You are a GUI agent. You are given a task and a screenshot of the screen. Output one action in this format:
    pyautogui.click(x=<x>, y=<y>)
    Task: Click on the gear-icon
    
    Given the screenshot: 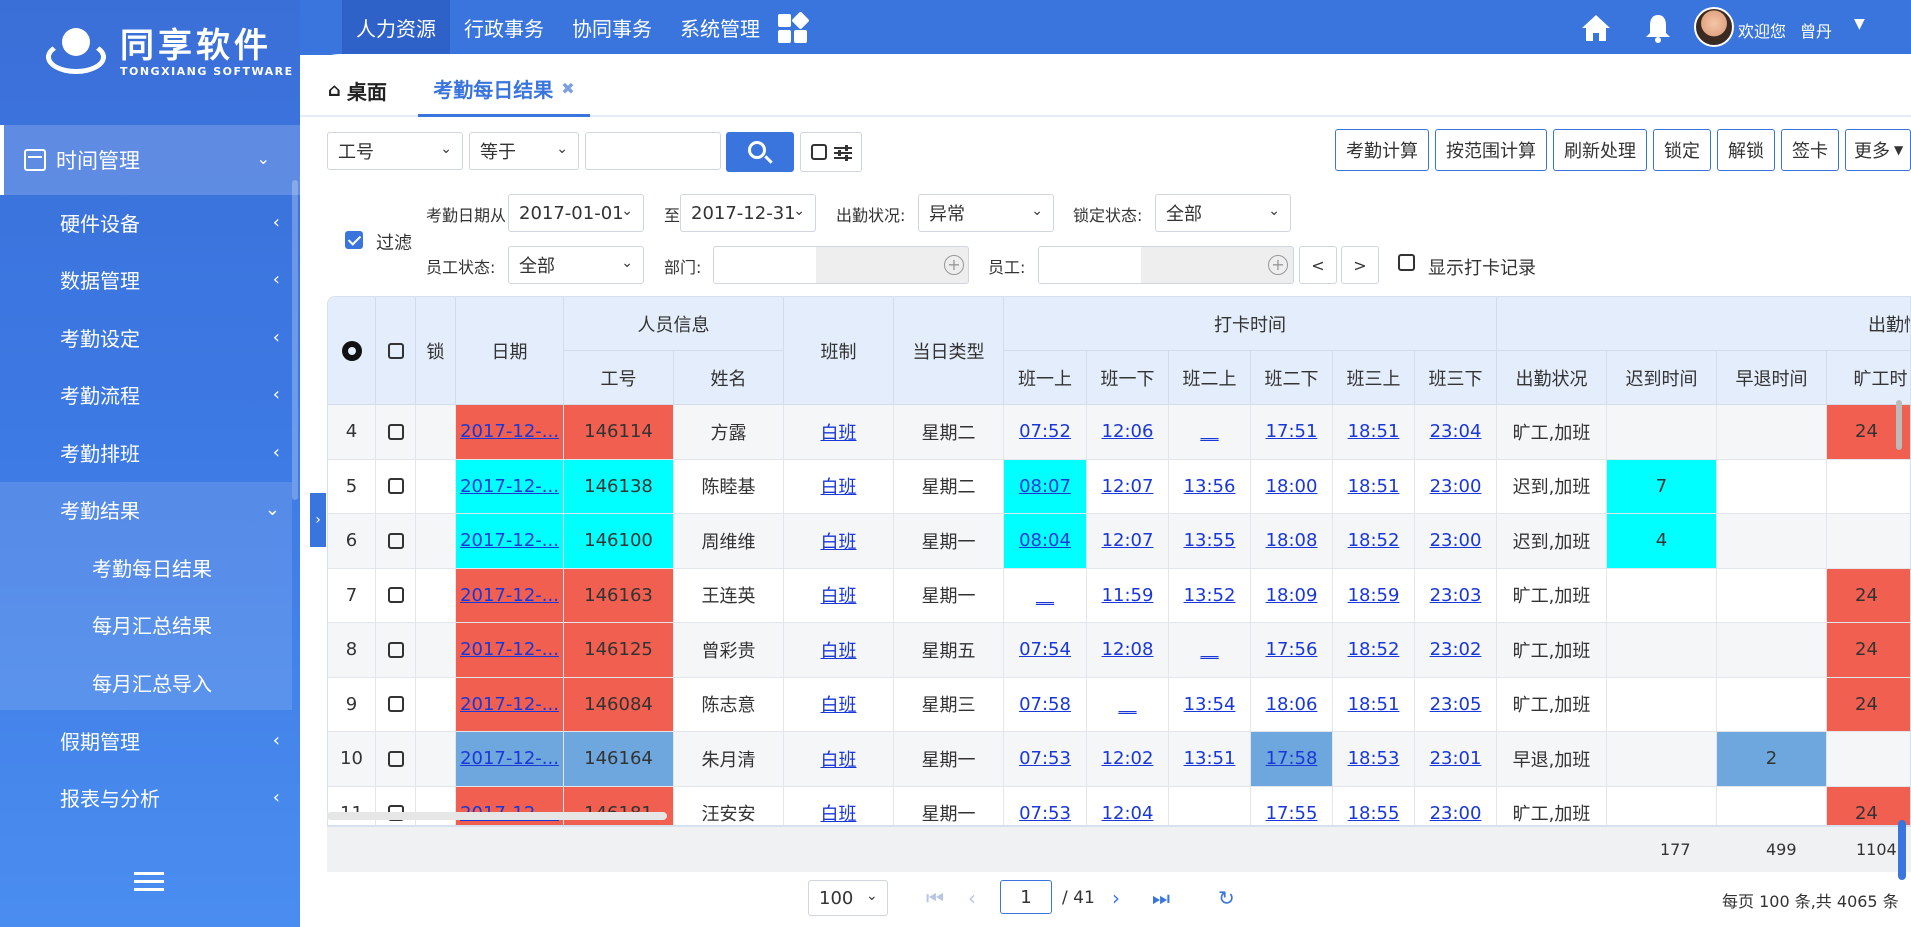 What is the action you would take?
    pyautogui.click(x=351, y=350)
    